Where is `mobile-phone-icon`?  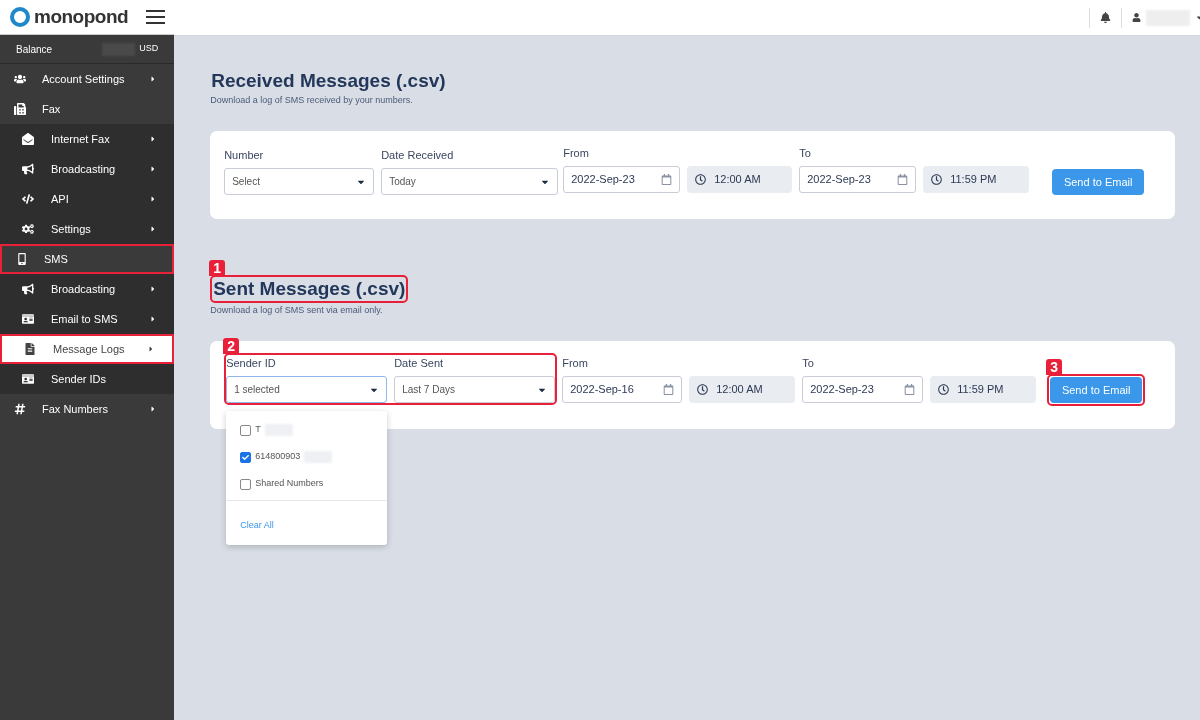
mobile-phone-icon is located at coordinates (22, 259).